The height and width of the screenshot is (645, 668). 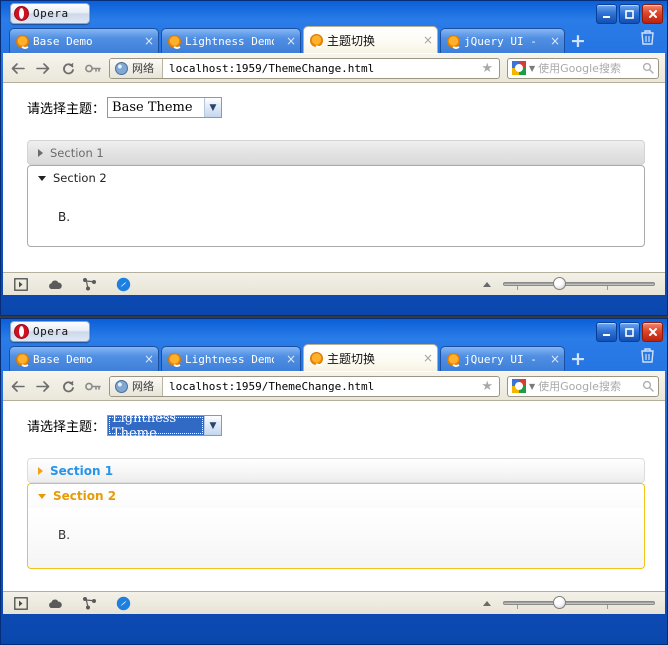 I want to click on theme-select: Lightness Theme ▼, so click(x=165, y=426).